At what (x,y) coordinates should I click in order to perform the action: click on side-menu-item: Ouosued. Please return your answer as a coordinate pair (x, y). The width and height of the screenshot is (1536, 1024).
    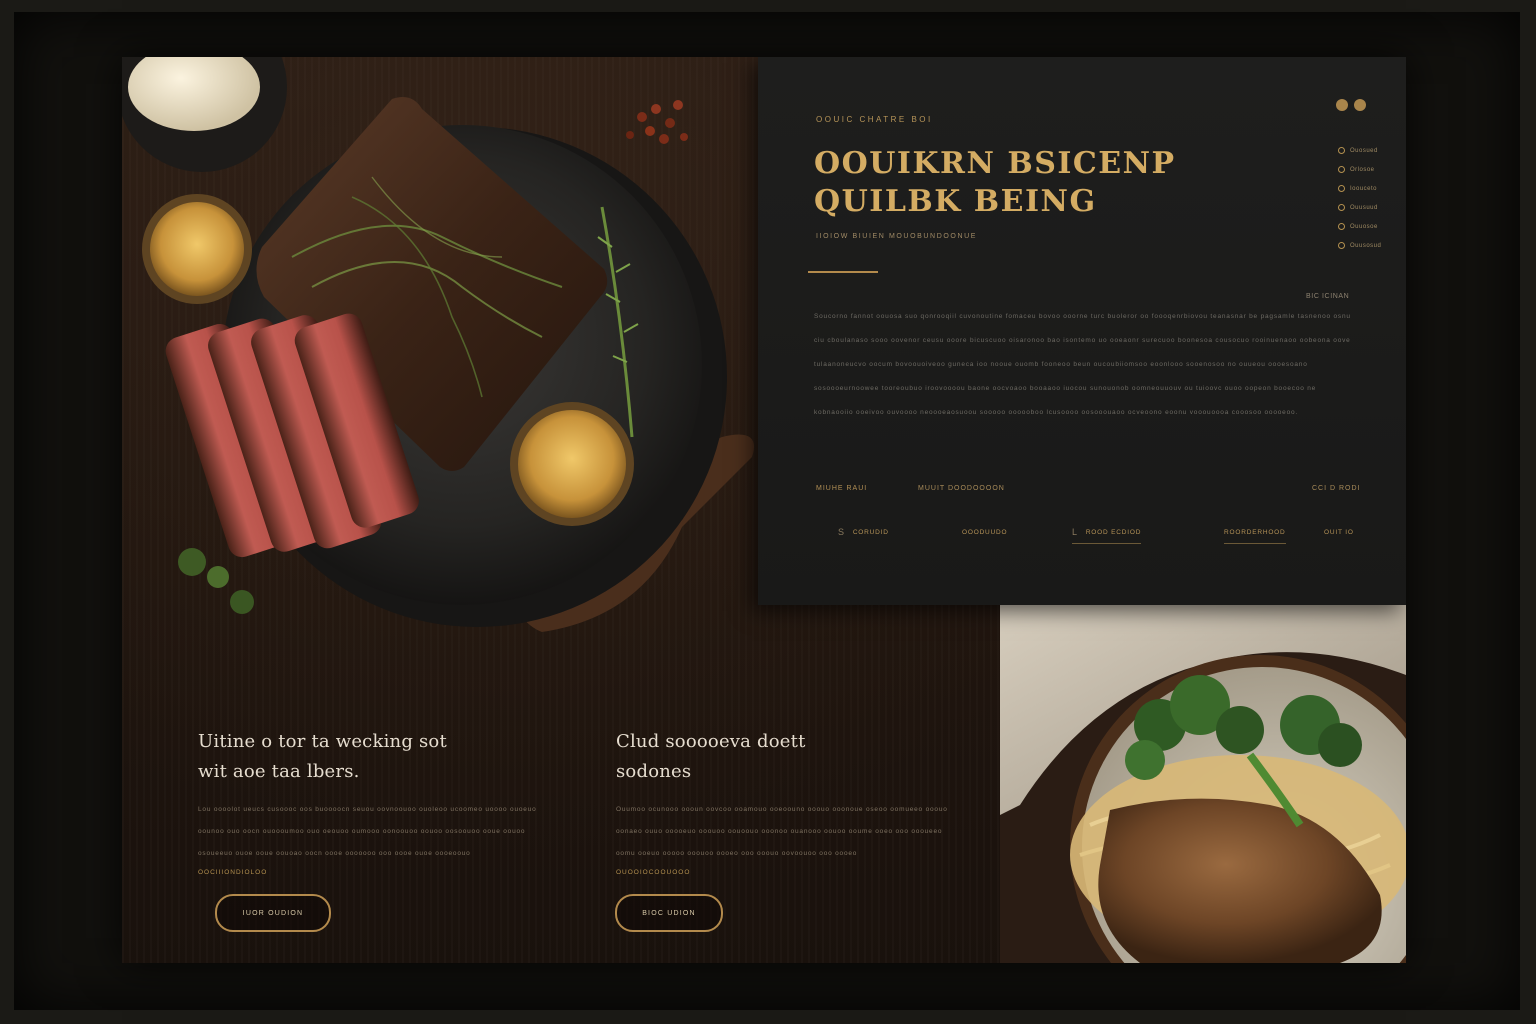
    Looking at the image, I should click on (1359, 150).